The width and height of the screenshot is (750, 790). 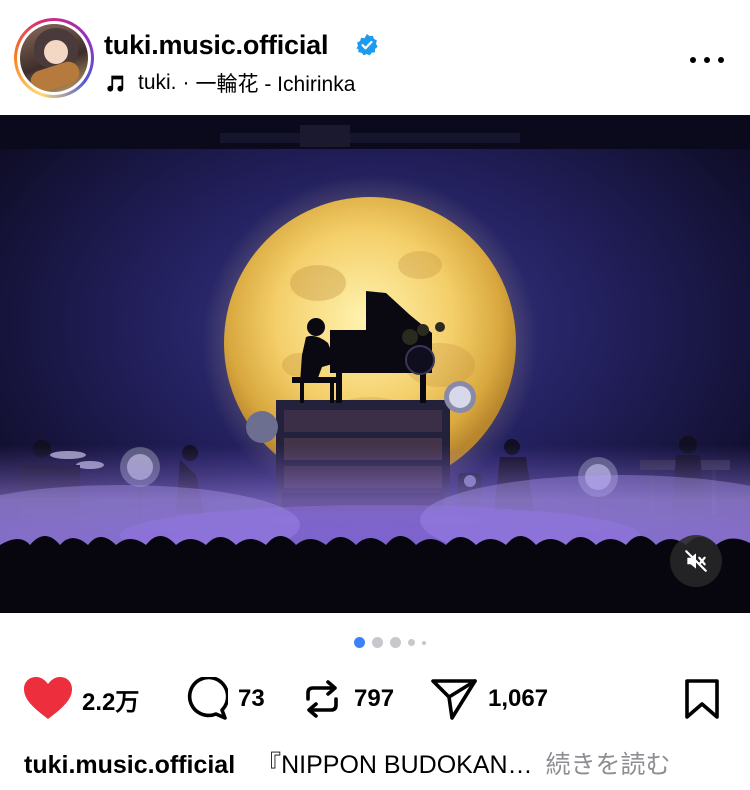 I want to click on music-track: 一輪花 - Ichirinka, so click(x=275, y=84).